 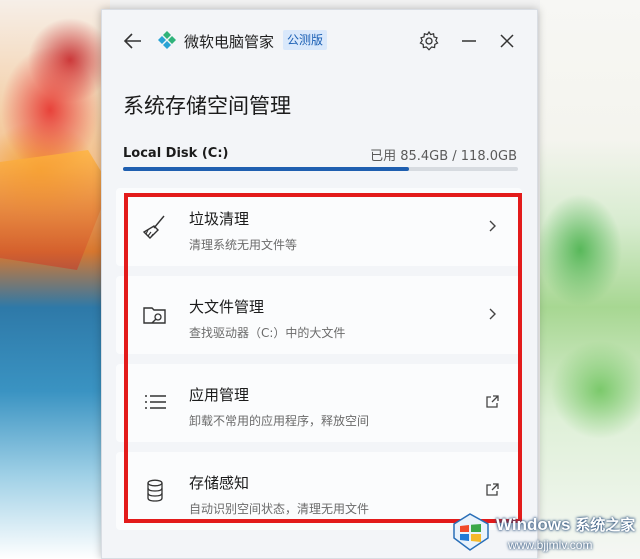 What do you see at coordinates (319, 403) in the screenshot?
I see `list-item-app-management: 应用管理 卸载不常用的应用程序，释放空间` at bounding box center [319, 403].